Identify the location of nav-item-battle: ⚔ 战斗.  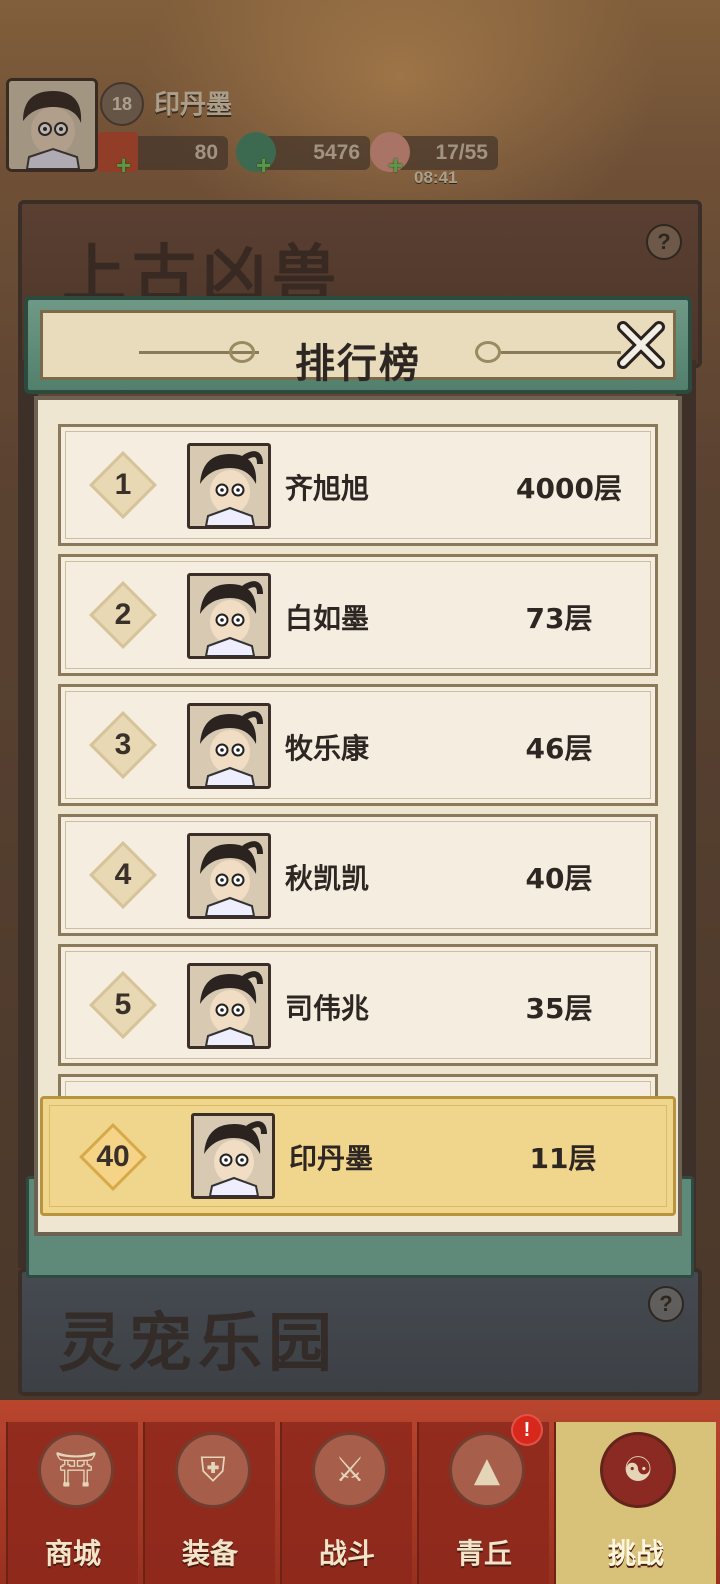
(346, 1503).